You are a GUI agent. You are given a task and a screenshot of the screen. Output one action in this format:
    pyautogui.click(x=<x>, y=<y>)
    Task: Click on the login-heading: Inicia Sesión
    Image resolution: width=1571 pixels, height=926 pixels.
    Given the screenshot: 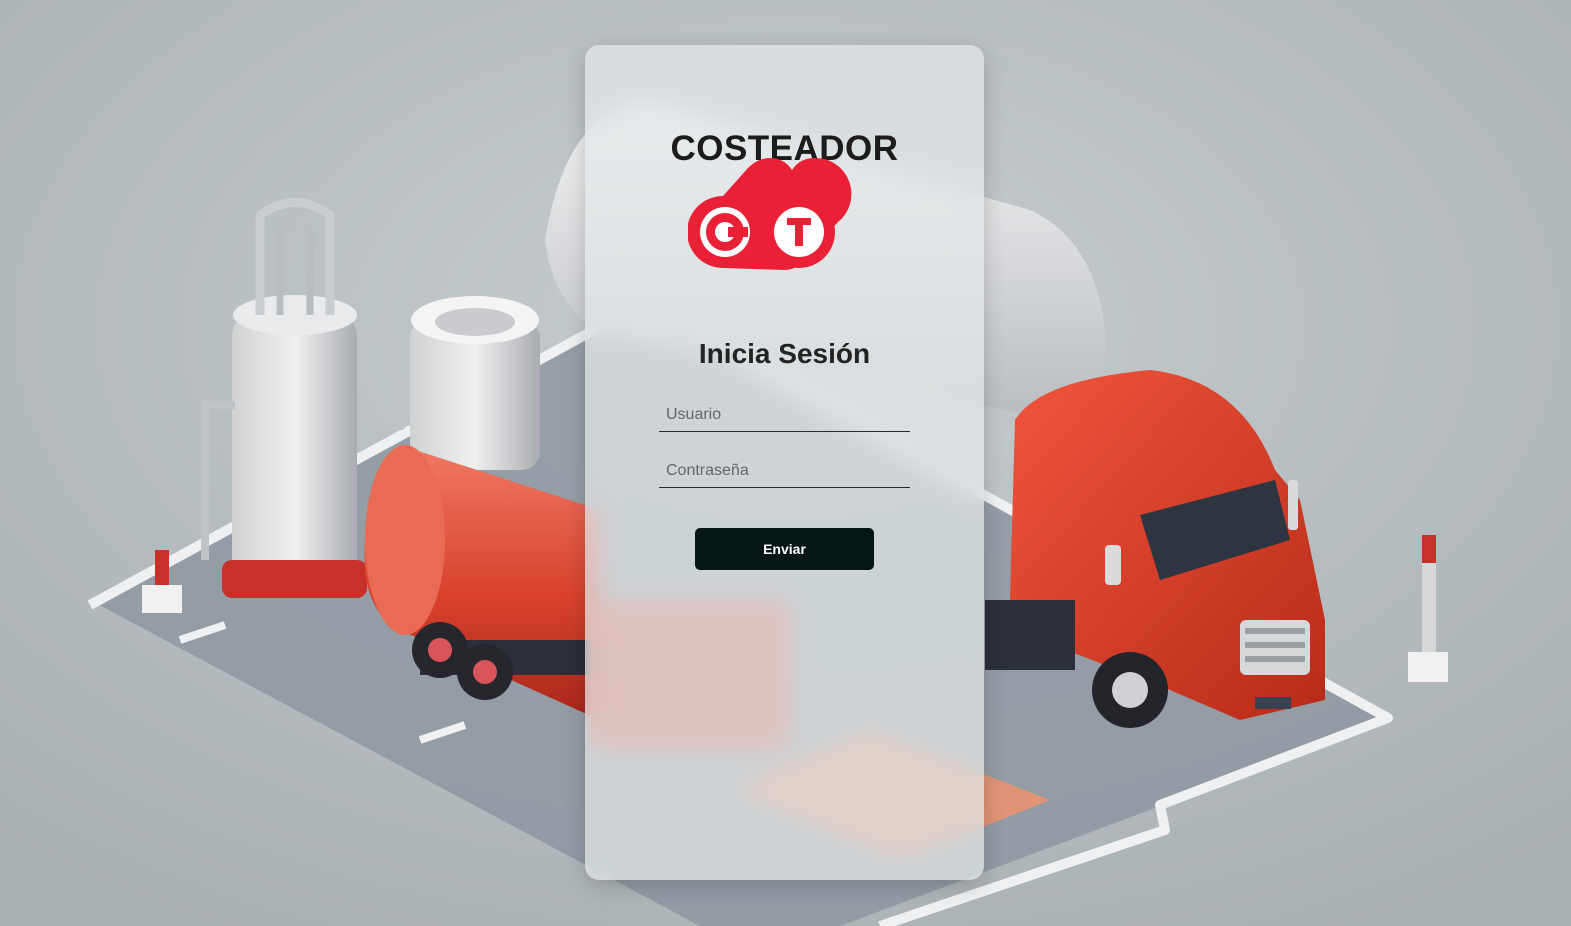 What is the action you would take?
    pyautogui.click(x=784, y=353)
    